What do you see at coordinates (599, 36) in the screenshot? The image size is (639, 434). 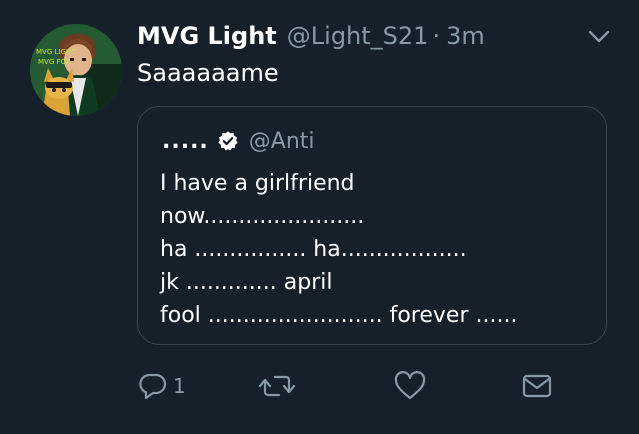 I see `chevron-down-icon` at bounding box center [599, 36].